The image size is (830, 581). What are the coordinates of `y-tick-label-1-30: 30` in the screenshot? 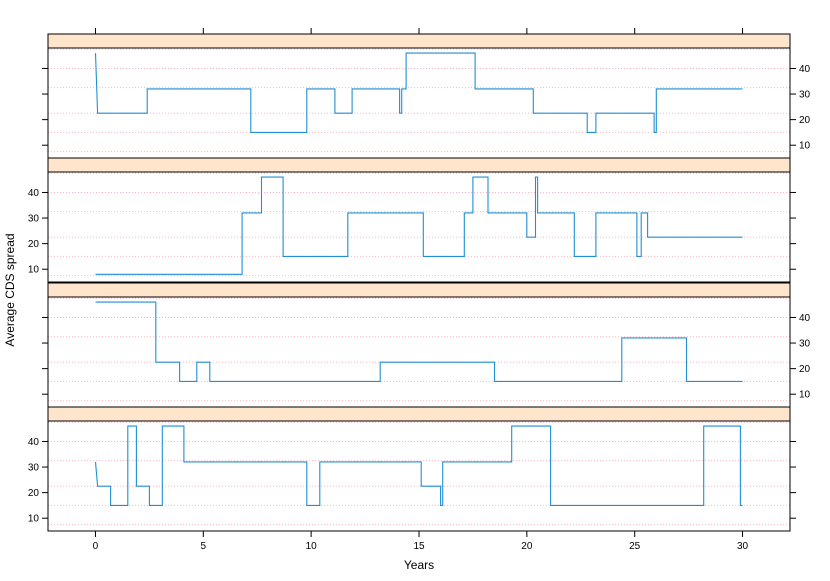 It's located at (805, 95).